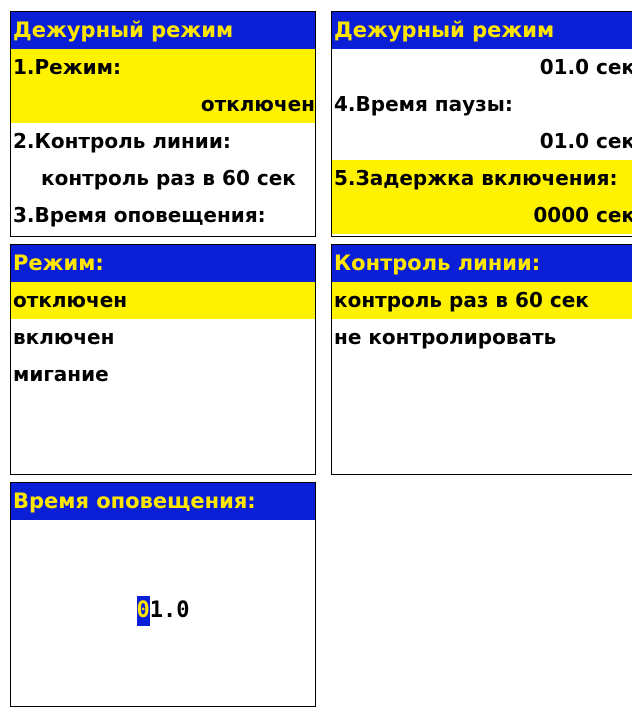 The height and width of the screenshot is (707, 632). What do you see at coordinates (163, 141) in the screenshot?
I see `menu-item-line-control: 2.Контроль линии:` at bounding box center [163, 141].